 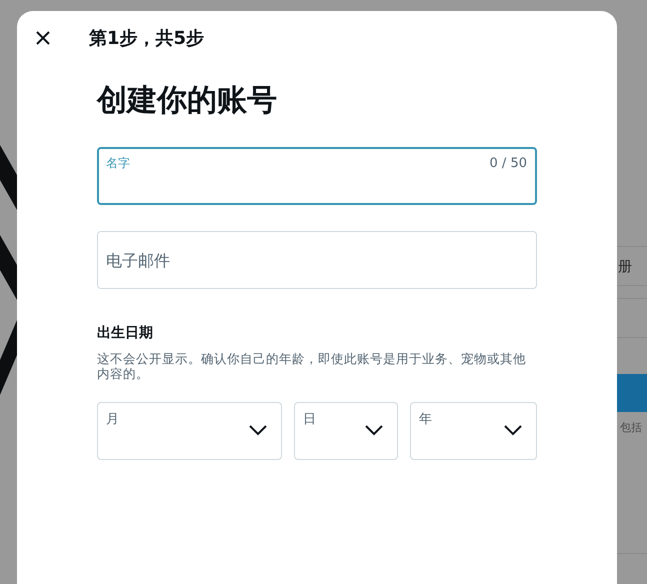 What do you see at coordinates (346, 431) in the screenshot?
I see `day-select: 日` at bounding box center [346, 431].